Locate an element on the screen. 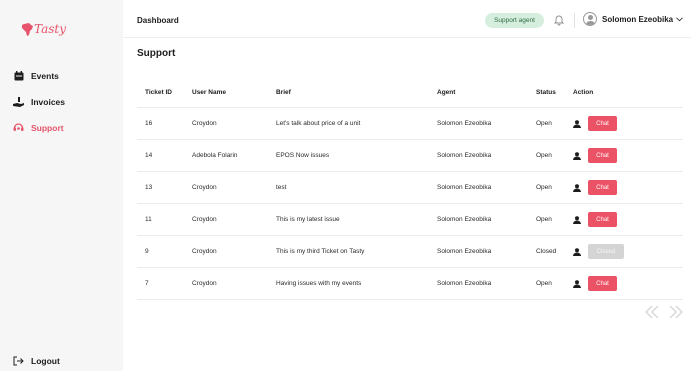 This screenshot has width=691, height=371. status-cell: Closed is located at coordinates (546, 251).